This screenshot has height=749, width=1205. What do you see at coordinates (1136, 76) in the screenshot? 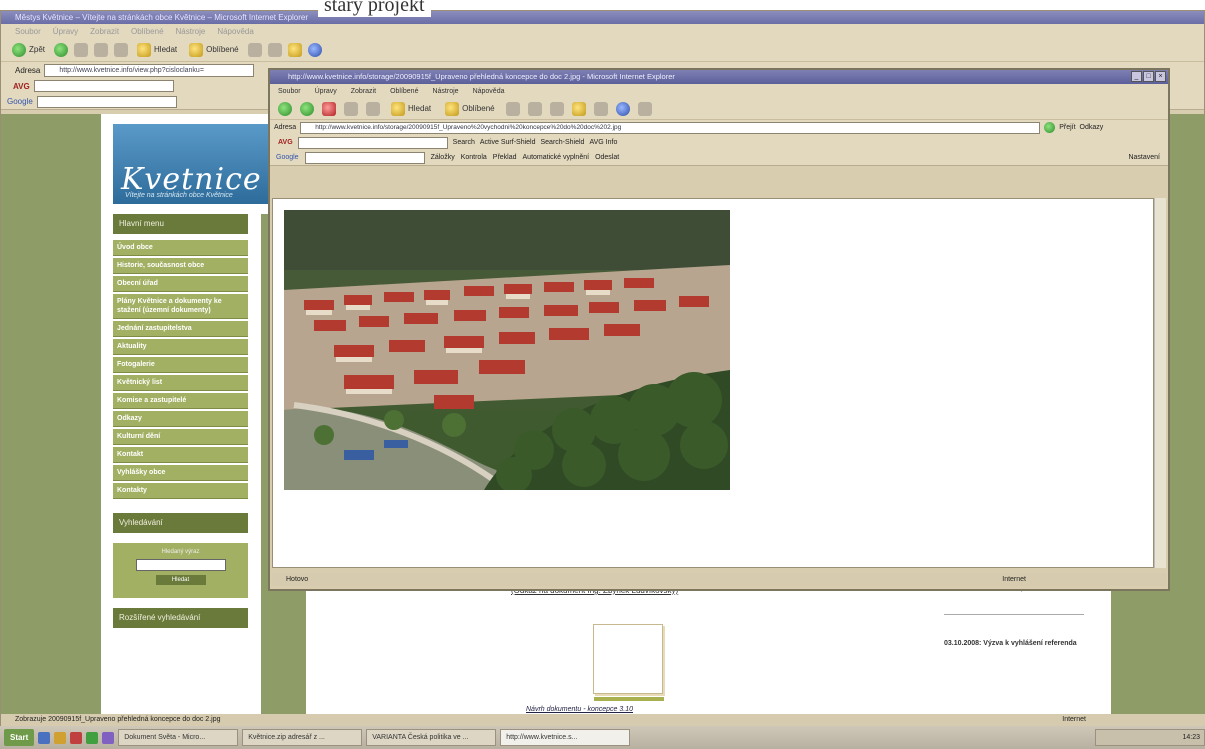
I see `minimize-button: _` at bounding box center [1136, 76].